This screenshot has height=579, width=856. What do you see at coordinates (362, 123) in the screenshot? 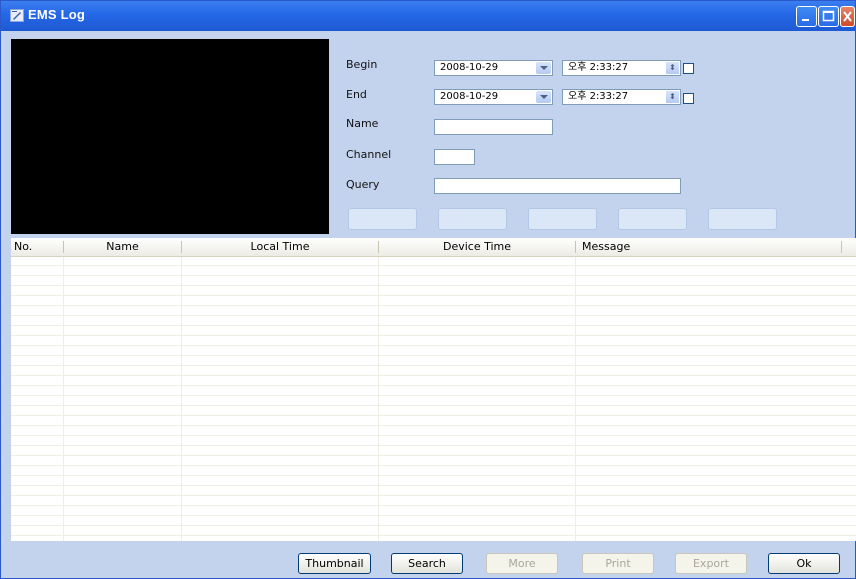
I see `name-label: Name` at bounding box center [362, 123].